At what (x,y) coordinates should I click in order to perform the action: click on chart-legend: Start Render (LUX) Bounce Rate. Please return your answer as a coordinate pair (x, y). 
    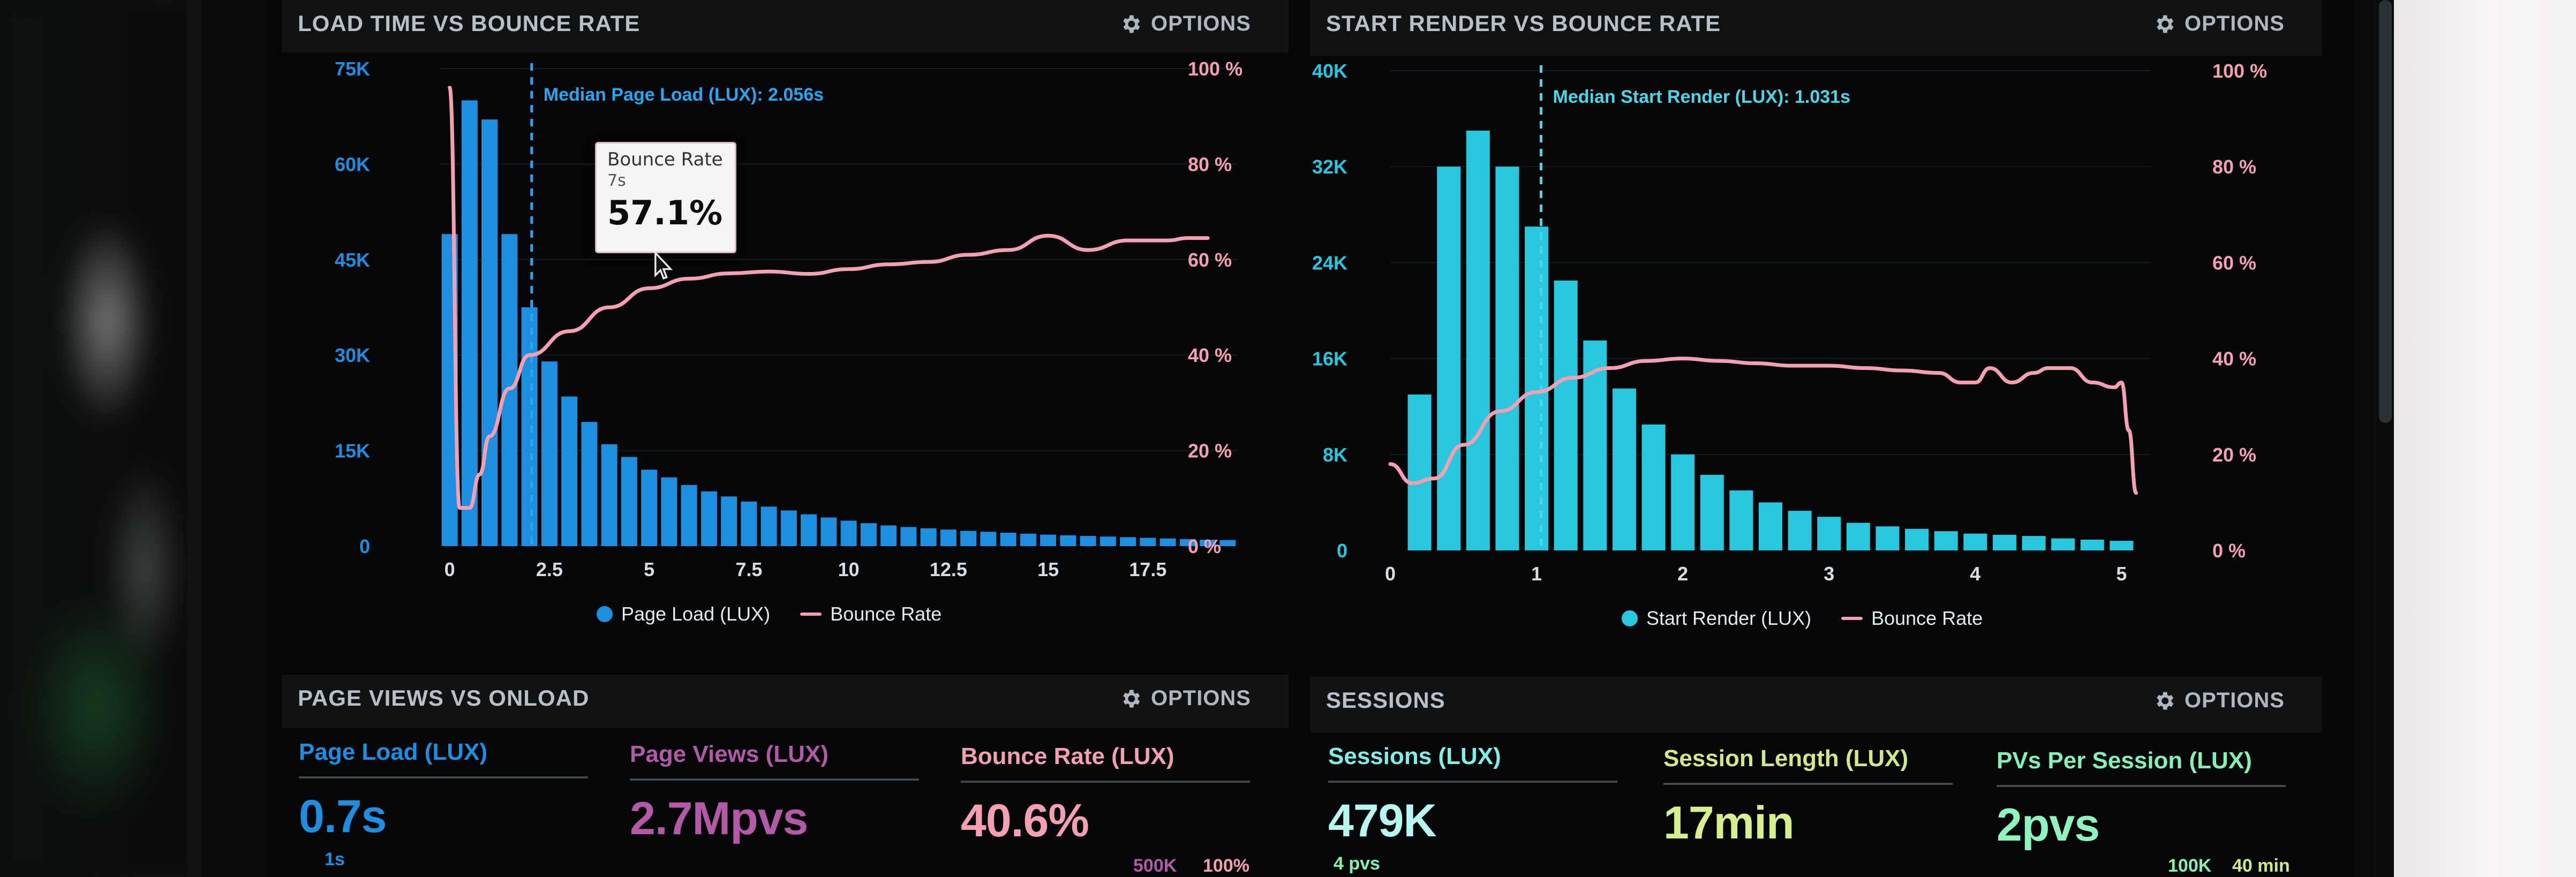
    Looking at the image, I should click on (1802, 618).